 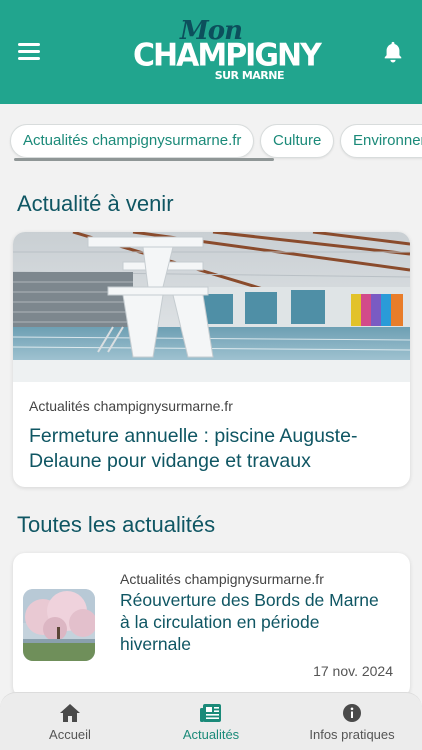 I want to click on tab-accueil-label: Accueil, so click(x=70, y=734).